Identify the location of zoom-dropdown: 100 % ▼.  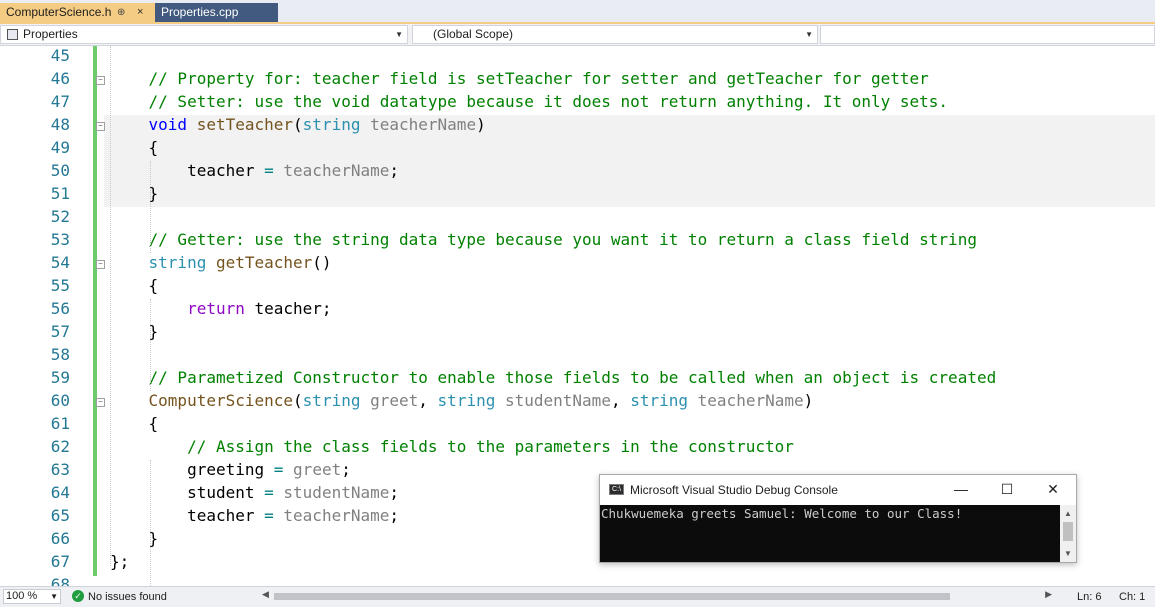
(32, 596).